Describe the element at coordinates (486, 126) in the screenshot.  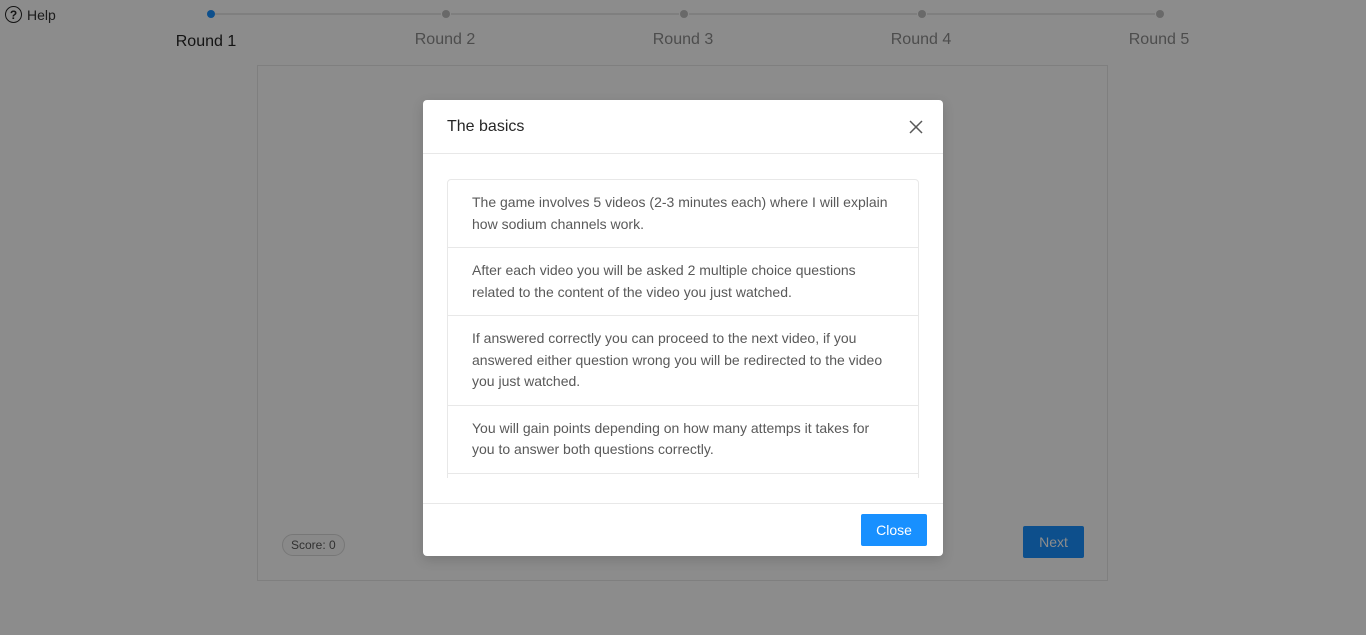
I see `modal-title: The basics` at that location.